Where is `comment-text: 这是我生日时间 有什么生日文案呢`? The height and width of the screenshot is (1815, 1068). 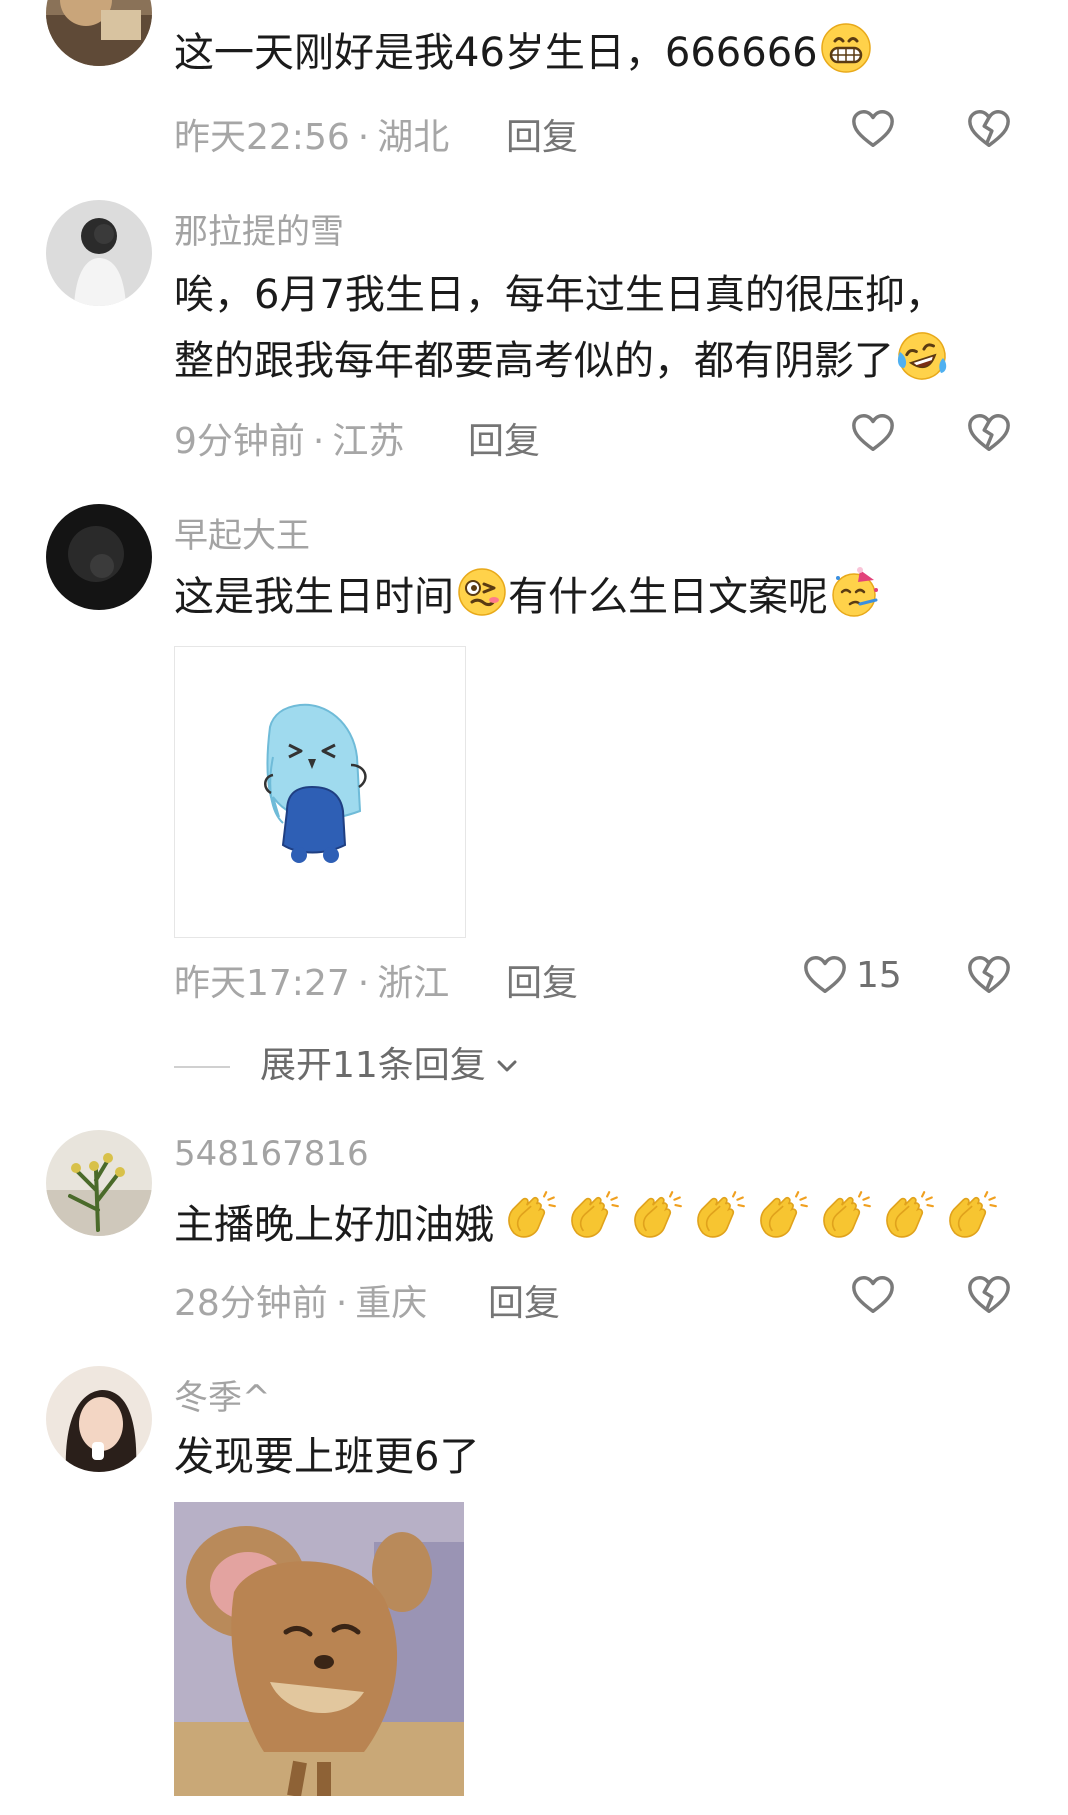 comment-text: 这是我生日时间 有什么生日文案呢 is located at coordinates (528, 597).